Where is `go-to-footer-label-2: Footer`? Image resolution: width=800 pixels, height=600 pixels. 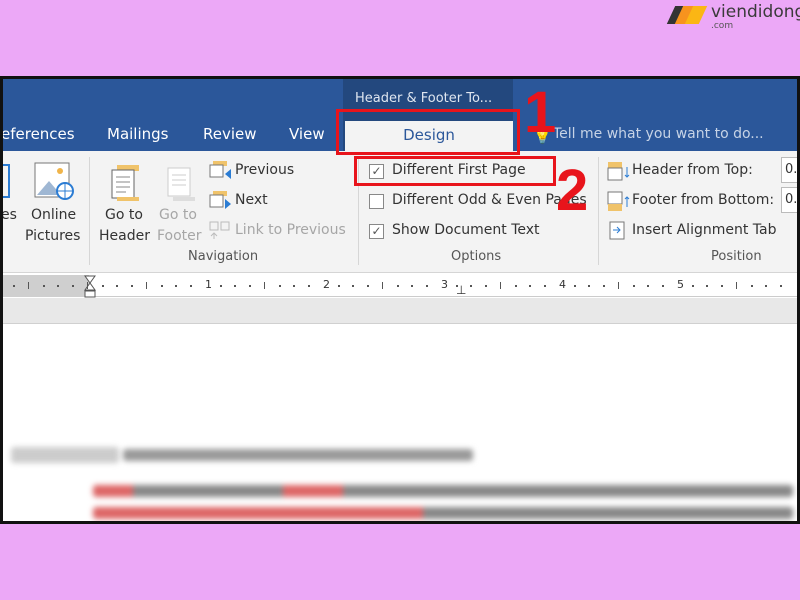
go-to-footer-label-2: Footer is located at coordinates (179, 236).